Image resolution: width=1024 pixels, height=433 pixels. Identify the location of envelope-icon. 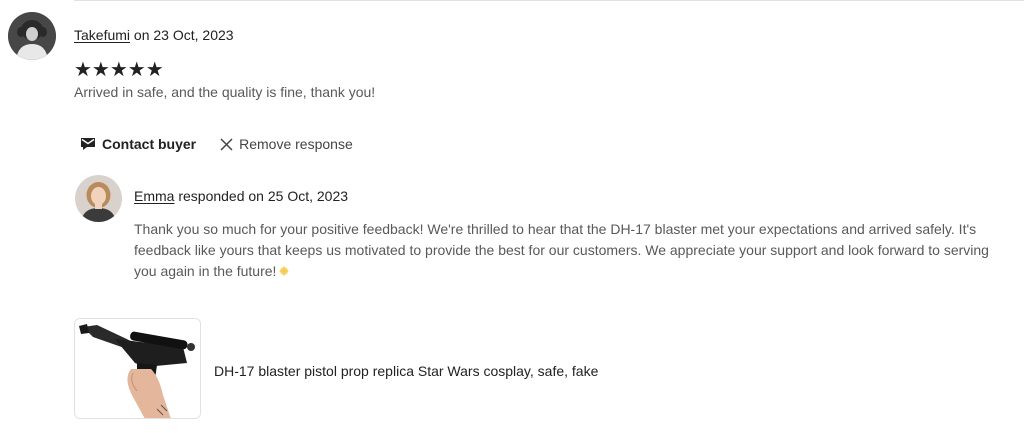
(88, 144).